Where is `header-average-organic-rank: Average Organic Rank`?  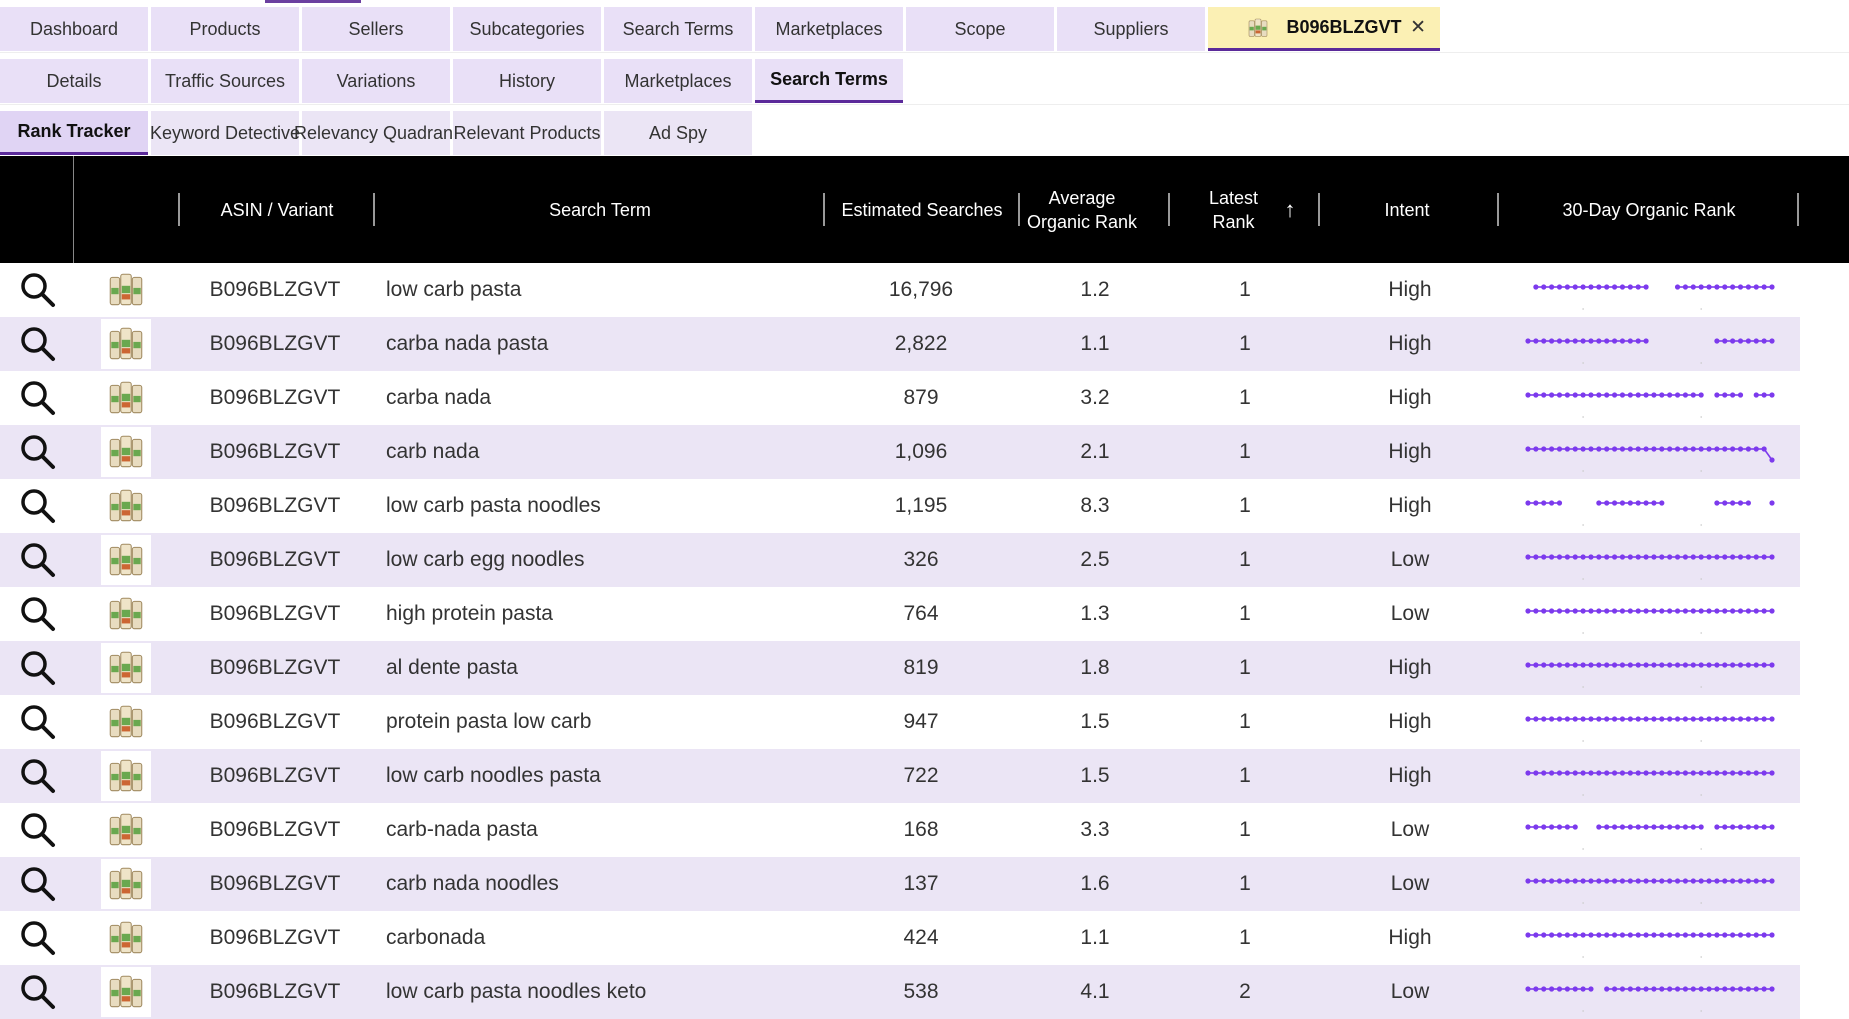 header-average-organic-rank: Average Organic Rank is located at coordinates (1082, 209).